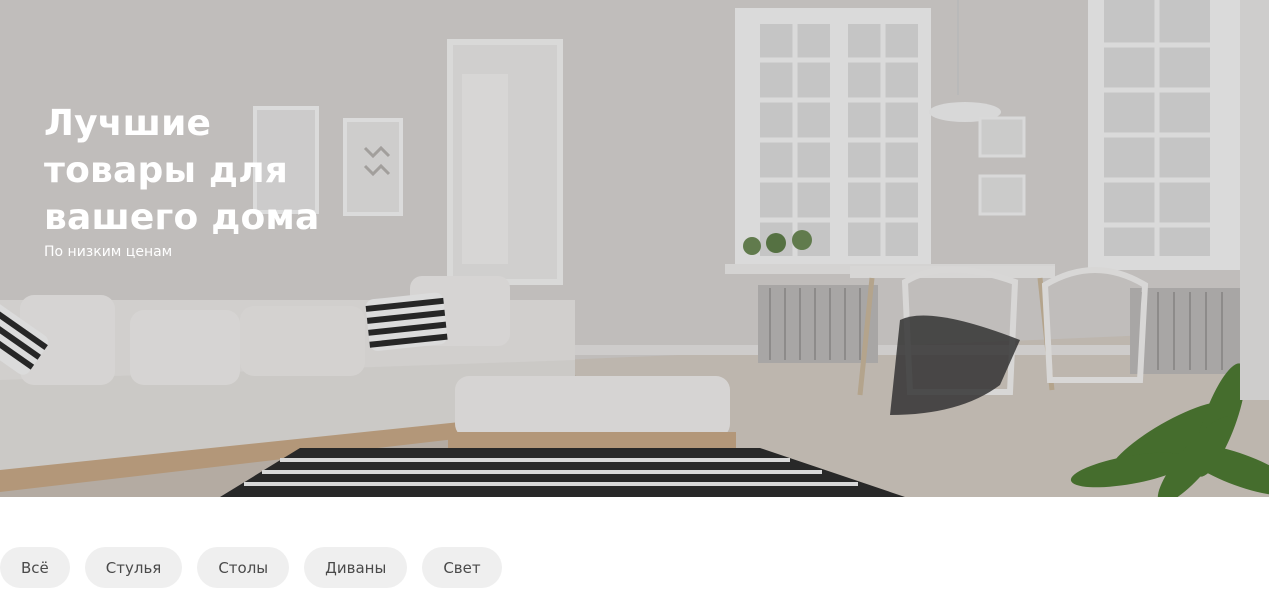 The image size is (1269, 613). I want to click on category-filter-bar: Всё Стулья Столы Диваны Свет, so click(251, 567).